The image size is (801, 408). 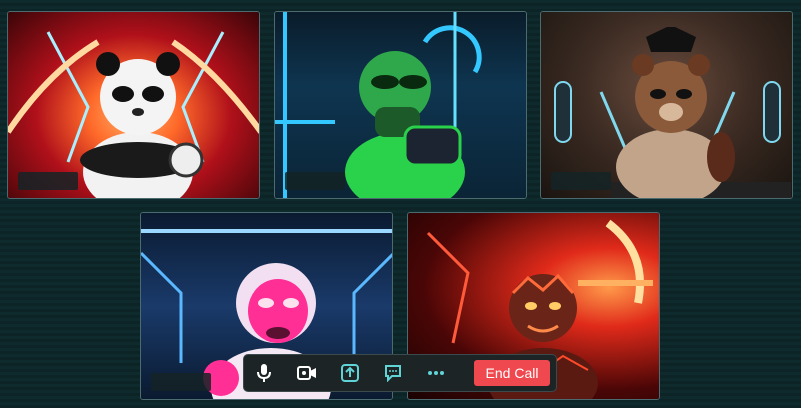 I want to click on participant-tile-brown-bear, so click(x=666, y=105).